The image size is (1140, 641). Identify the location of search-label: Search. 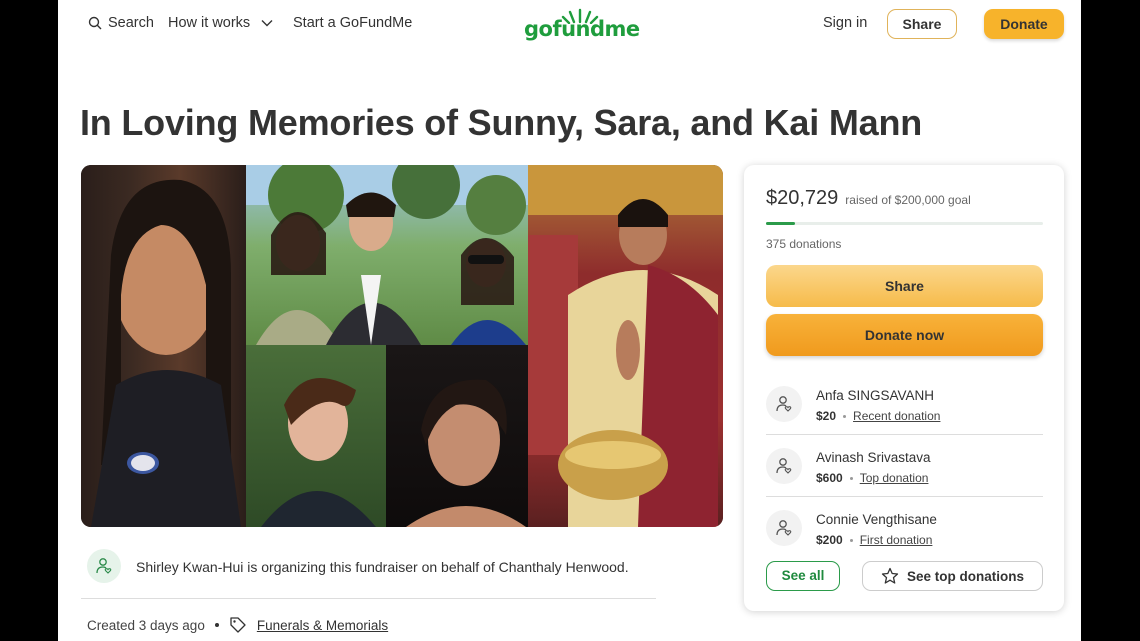
(131, 23).